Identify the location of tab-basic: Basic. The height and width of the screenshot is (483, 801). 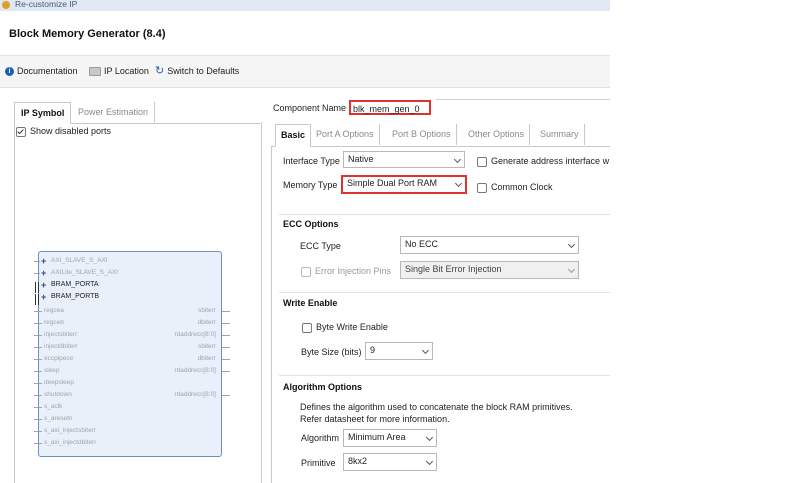
(293, 135).